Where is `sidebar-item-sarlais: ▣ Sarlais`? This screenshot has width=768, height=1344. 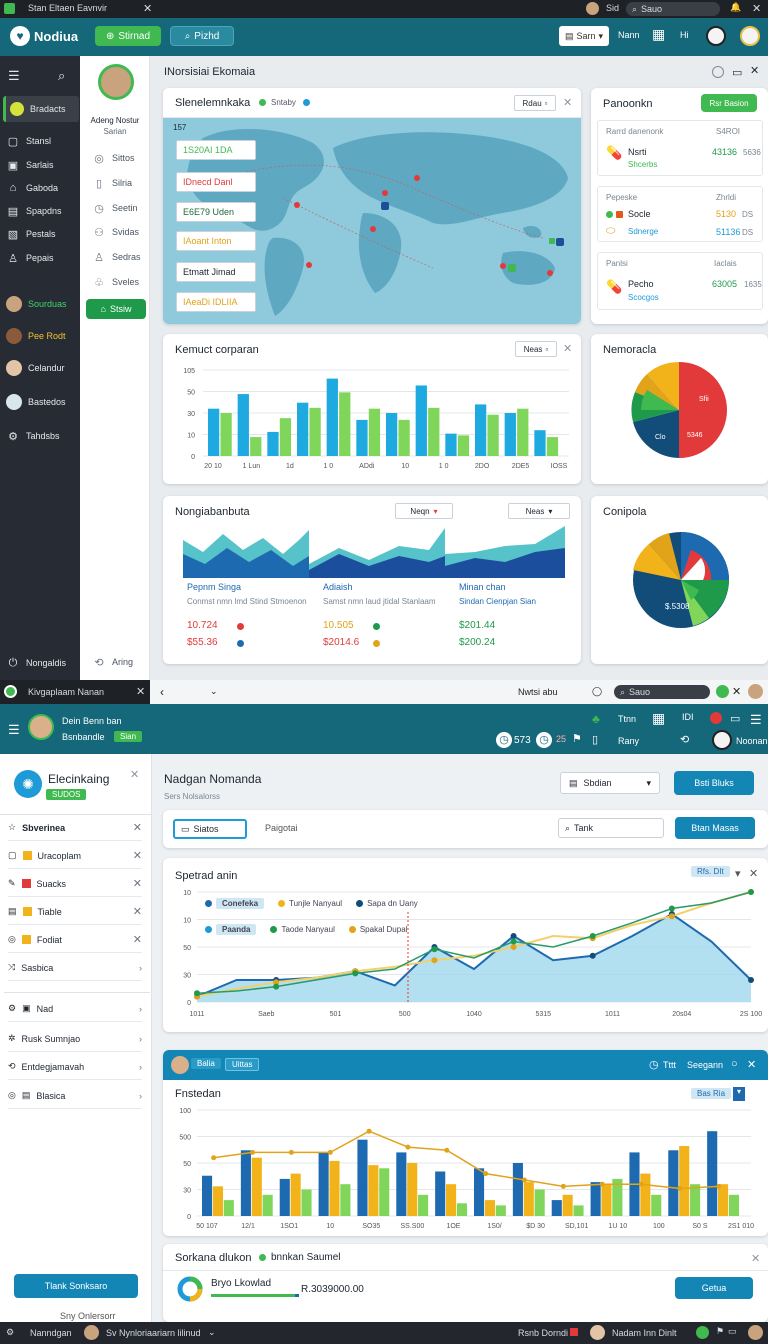 sidebar-item-sarlais: ▣ Sarlais is located at coordinates (30, 165).